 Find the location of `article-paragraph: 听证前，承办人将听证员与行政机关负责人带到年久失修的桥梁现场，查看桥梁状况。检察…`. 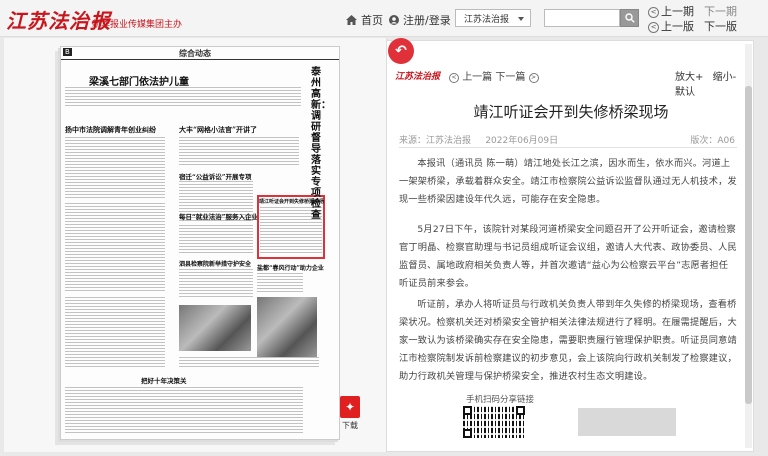

article-paragraph: 听证前，承办人将听证员与行政机关负责人带到年久失修的桥梁现场，查看桥梁状况。检察… is located at coordinates (568, 340).